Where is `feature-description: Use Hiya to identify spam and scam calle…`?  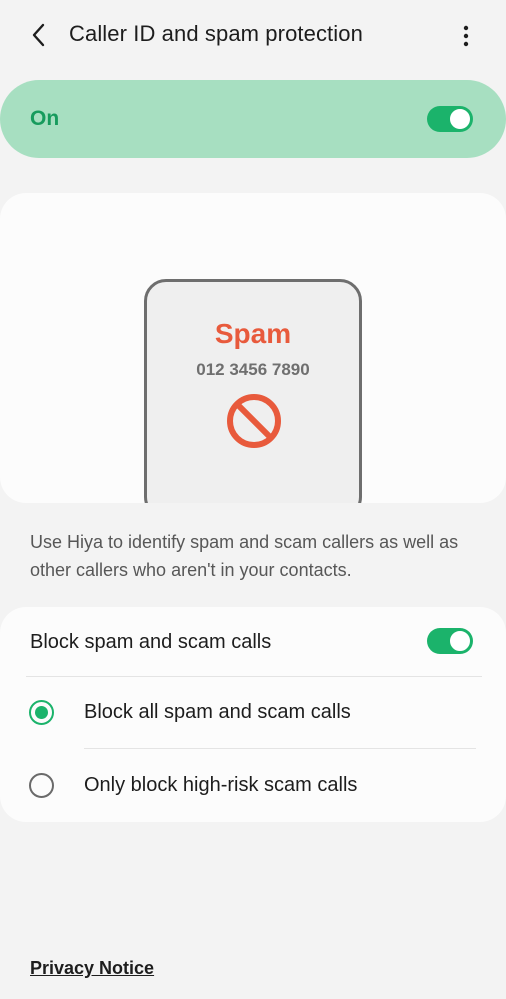
feature-description: Use Hiya to identify spam and scam calle… is located at coordinates (244, 556).